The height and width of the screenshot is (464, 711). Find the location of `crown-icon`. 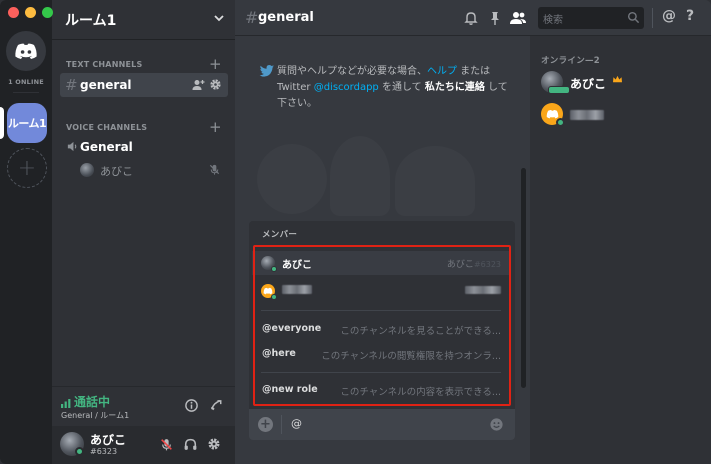

crown-icon is located at coordinates (617, 79).